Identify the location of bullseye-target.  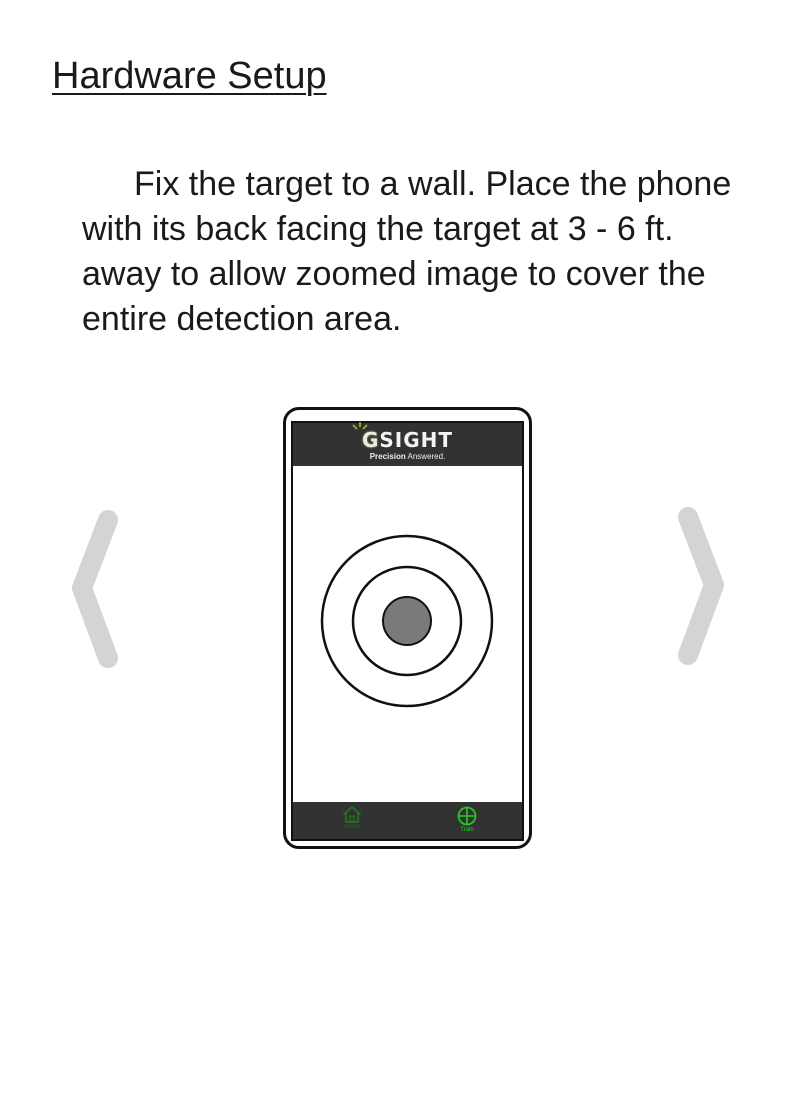
(407, 621).